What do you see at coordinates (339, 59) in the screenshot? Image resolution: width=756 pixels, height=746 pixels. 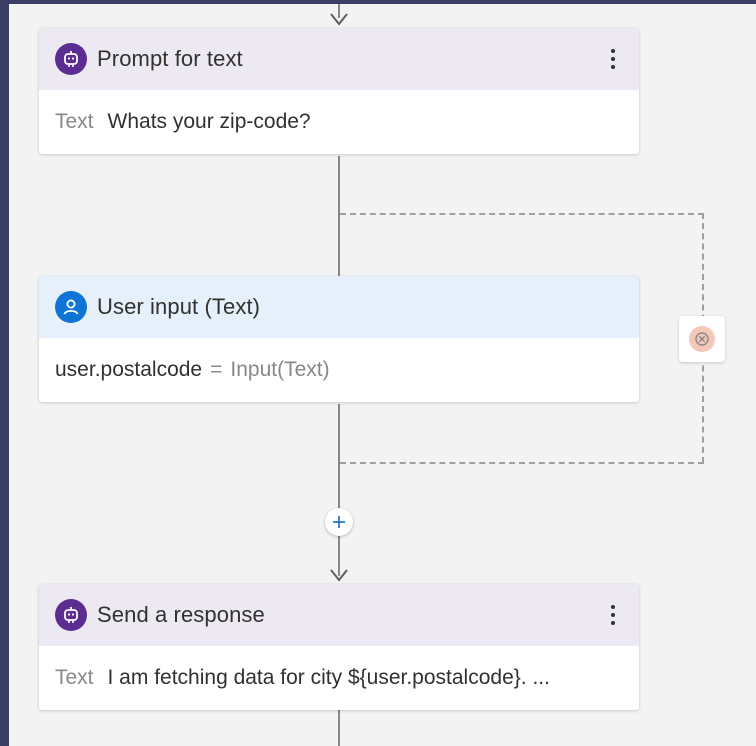 I see `node-header: Prompt for text` at bounding box center [339, 59].